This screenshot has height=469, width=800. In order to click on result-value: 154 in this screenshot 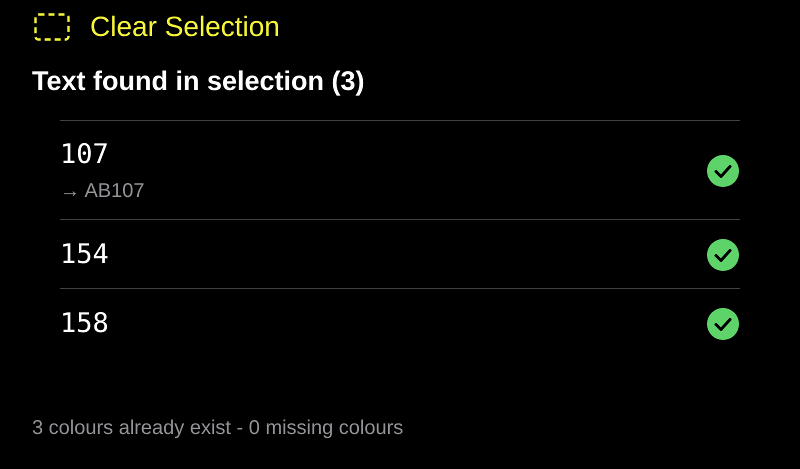, I will do `click(85, 255)`.